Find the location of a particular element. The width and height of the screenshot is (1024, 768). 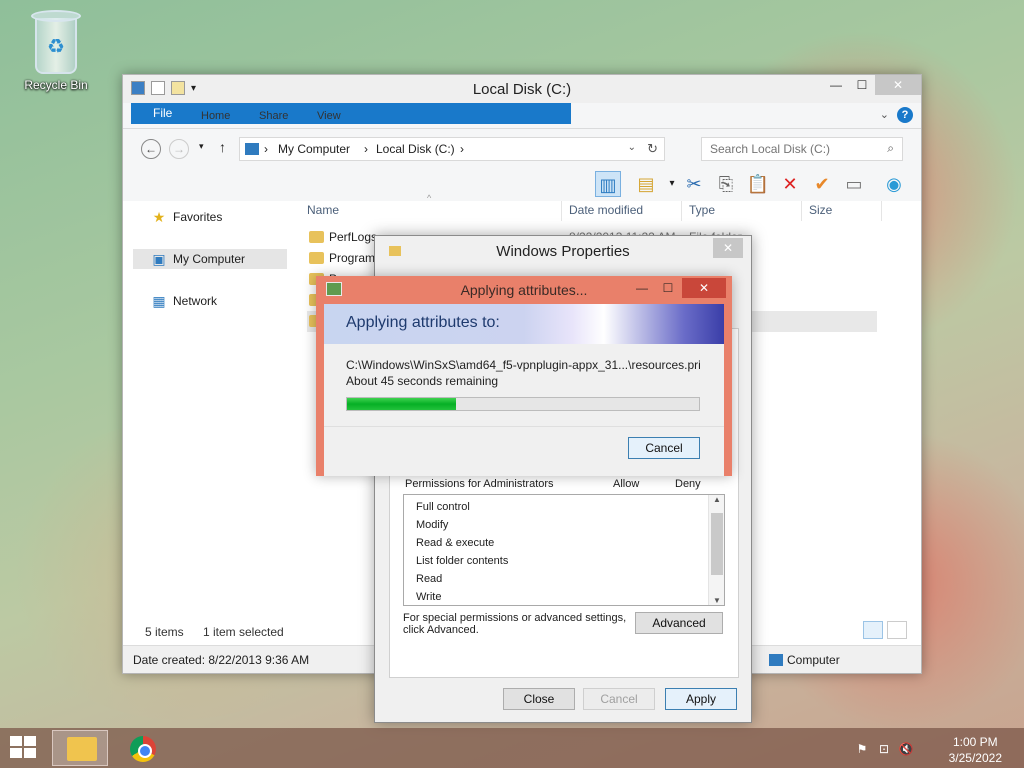

computer-icon: ▣ is located at coordinates (159, 259).